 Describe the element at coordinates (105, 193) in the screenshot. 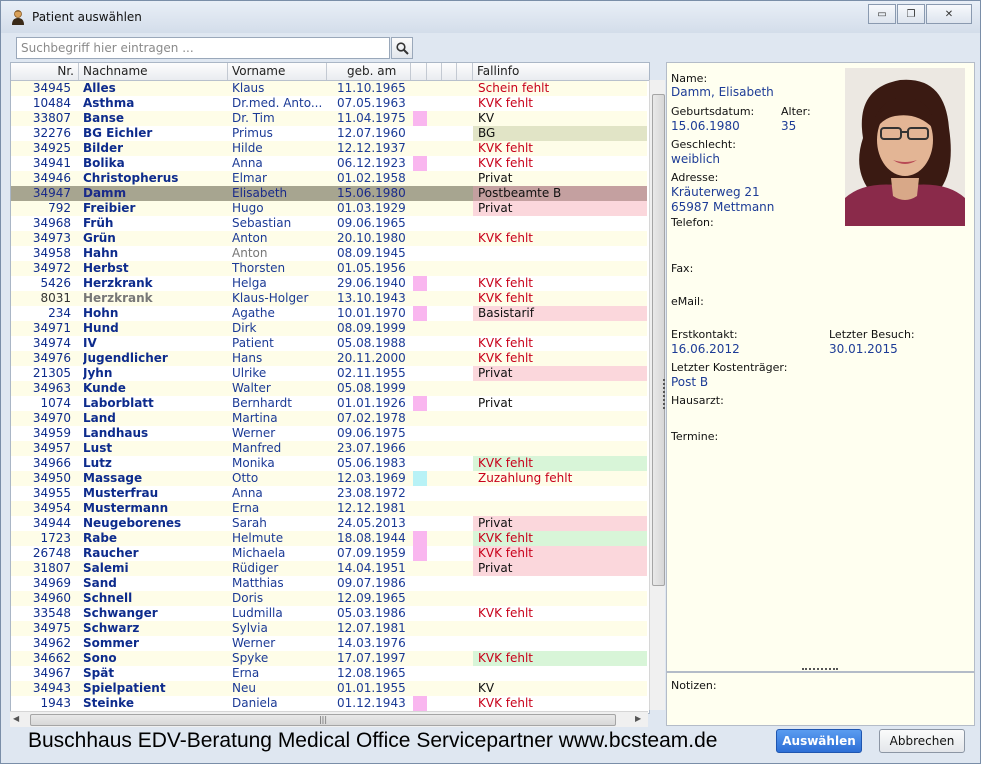

I see `cell-nachname: Damm` at that location.